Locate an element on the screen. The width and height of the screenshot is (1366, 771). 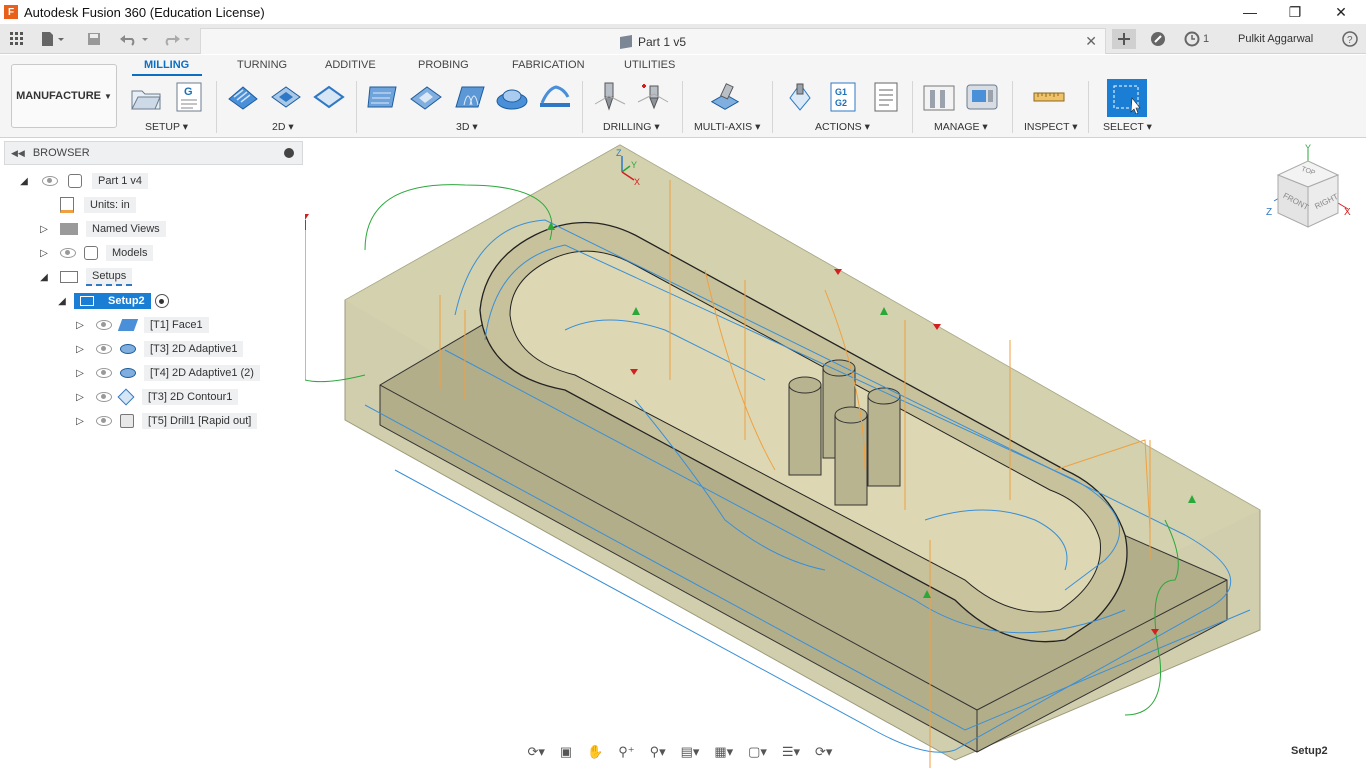
refresh-icon: ⟳▾ is located at coordinates (823, 752).